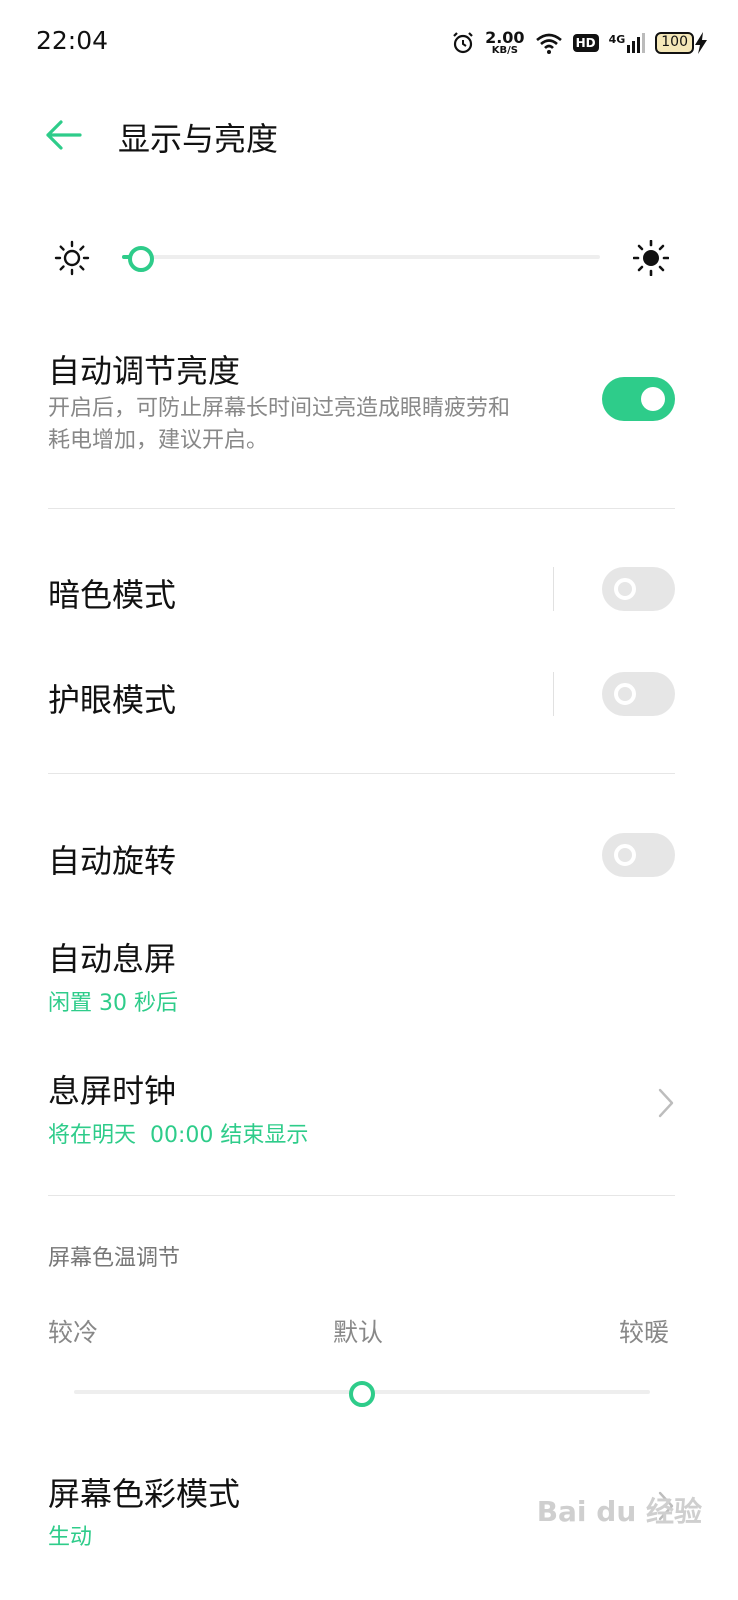 Image resolution: width=738 pixels, height=1600 pixels. I want to click on dark-mode-toggle, so click(638, 589).